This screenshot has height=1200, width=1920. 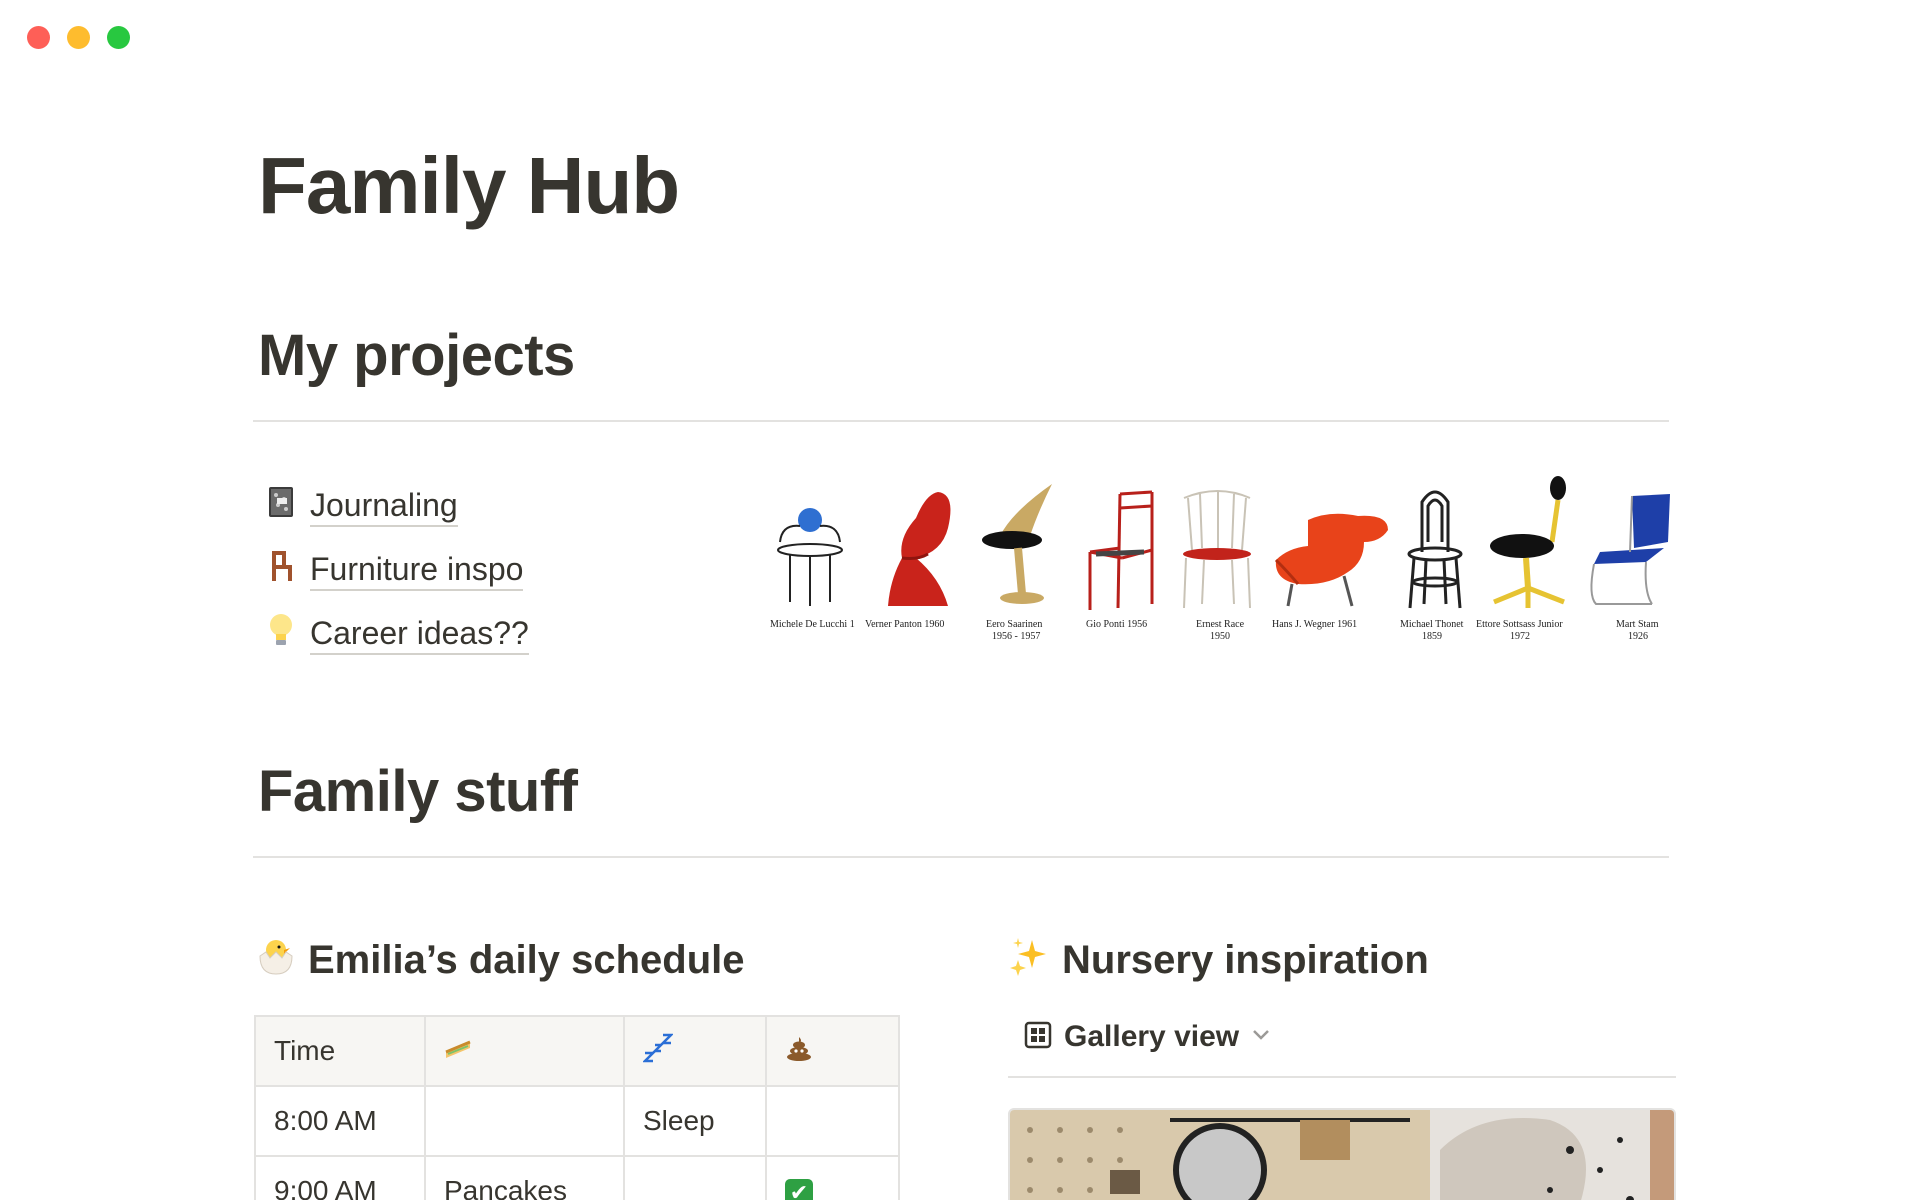 I want to click on table-row: 8:00 AM Sleep, so click(x=577, y=1121).